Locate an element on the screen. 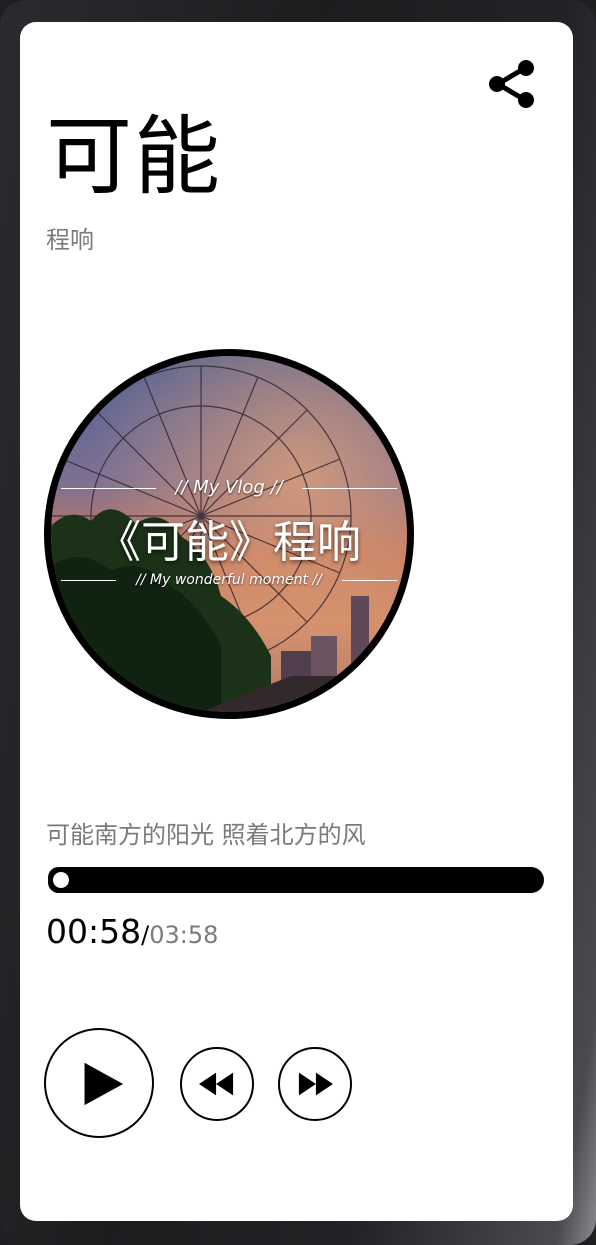 The height and width of the screenshot is (1245, 596). play-button is located at coordinates (99, 1083).